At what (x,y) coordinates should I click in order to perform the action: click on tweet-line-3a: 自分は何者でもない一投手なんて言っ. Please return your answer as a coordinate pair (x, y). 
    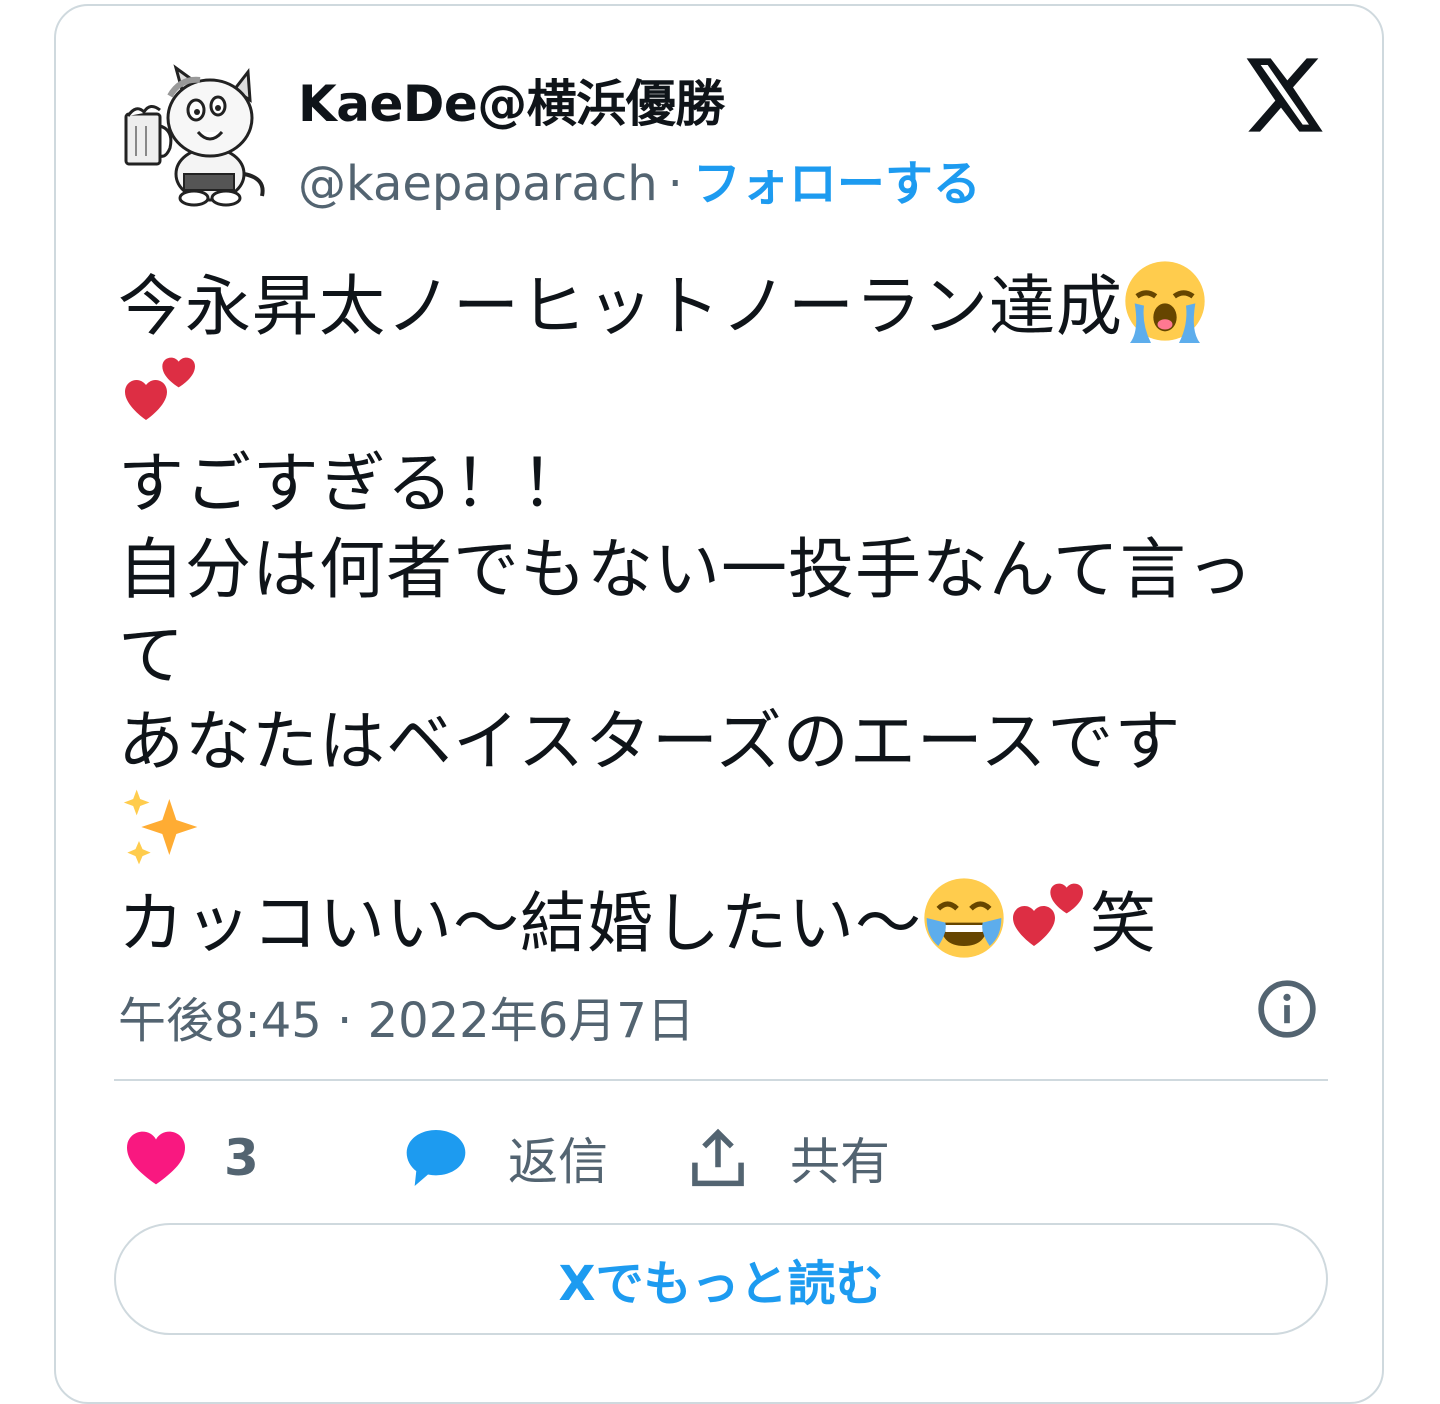
    Looking at the image, I should click on (686, 569).